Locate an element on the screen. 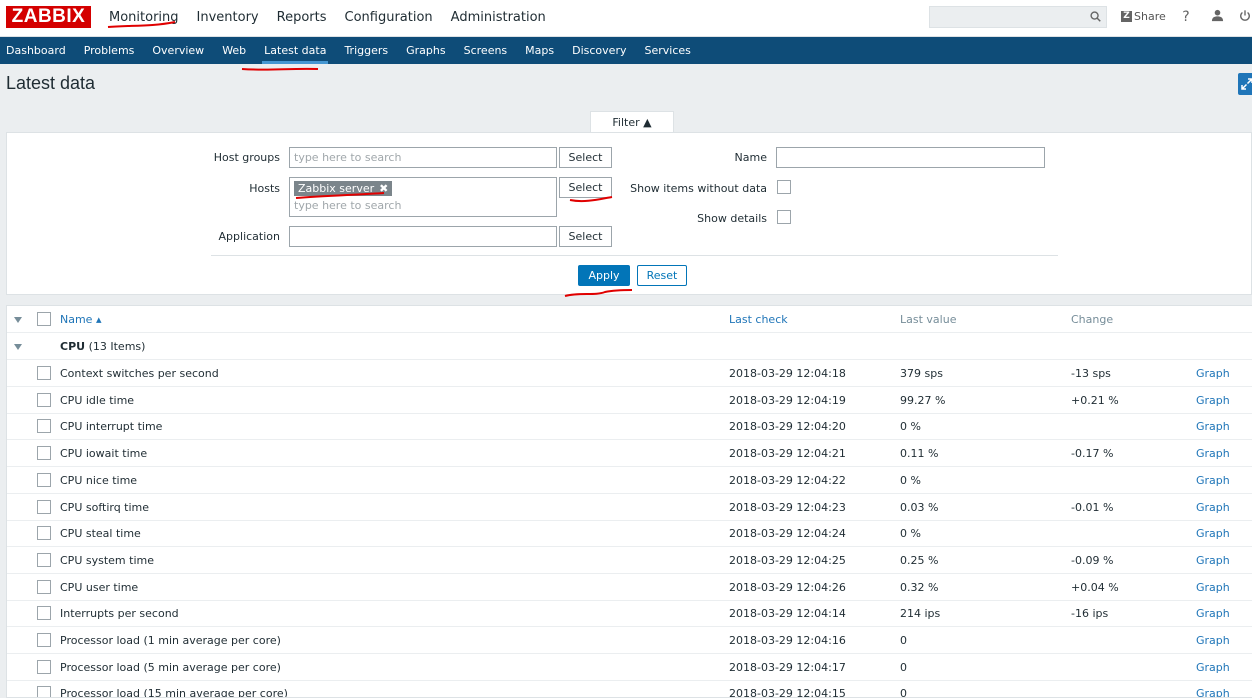 The height and width of the screenshot is (698, 1252). remove-chip-icon: ✖ is located at coordinates (383, 188).